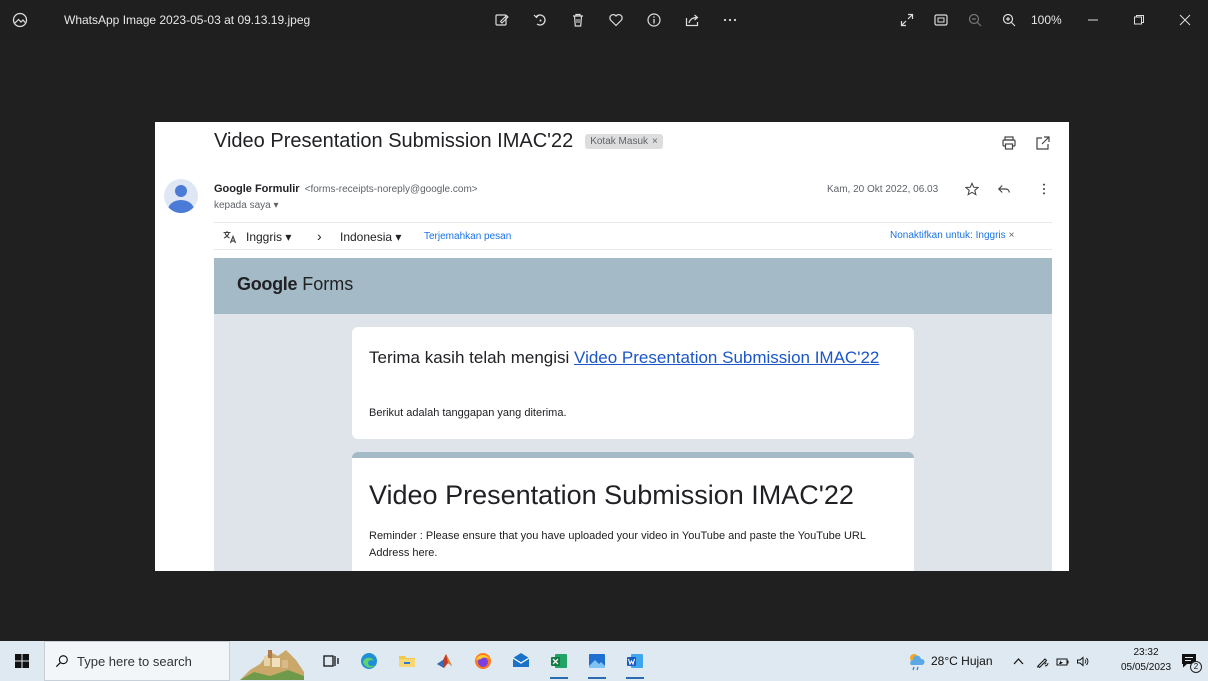  What do you see at coordinates (20, 20) in the screenshot?
I see `photos-app-icon` at bounding box center [20, 20].